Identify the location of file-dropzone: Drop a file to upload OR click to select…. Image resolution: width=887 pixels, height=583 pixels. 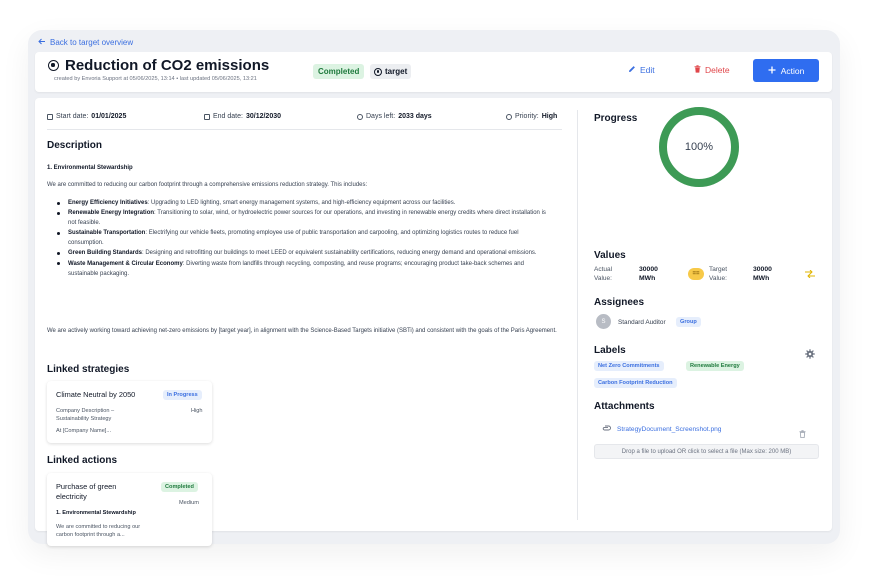
(706, 451).